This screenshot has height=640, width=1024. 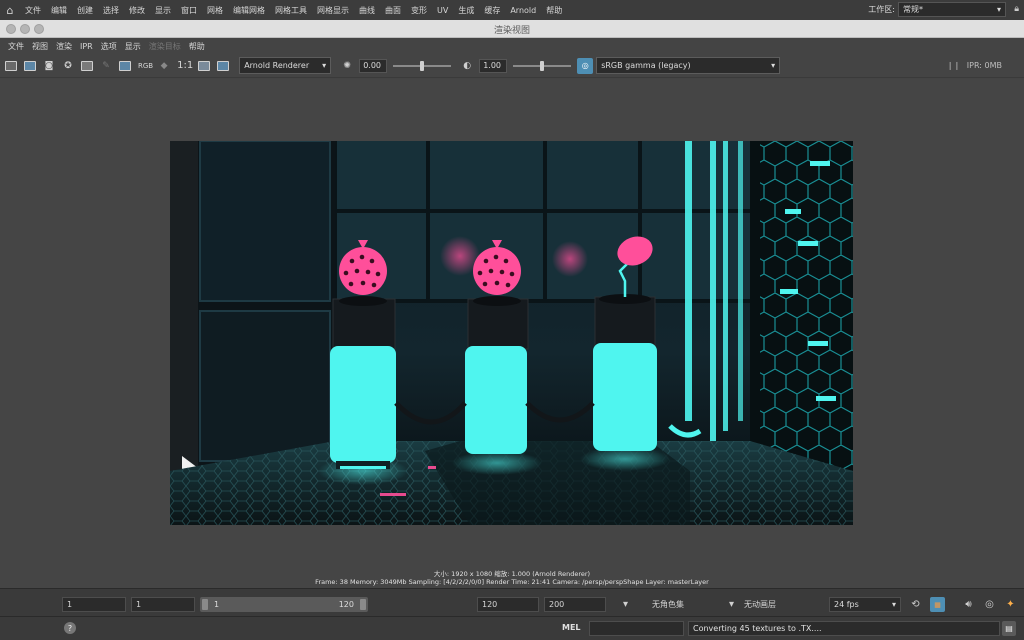 What do you see at coordinates (1016, 9) in the screenshot?
I see `lock-icon: 🔒︎` at bounding box center [1016, 9].